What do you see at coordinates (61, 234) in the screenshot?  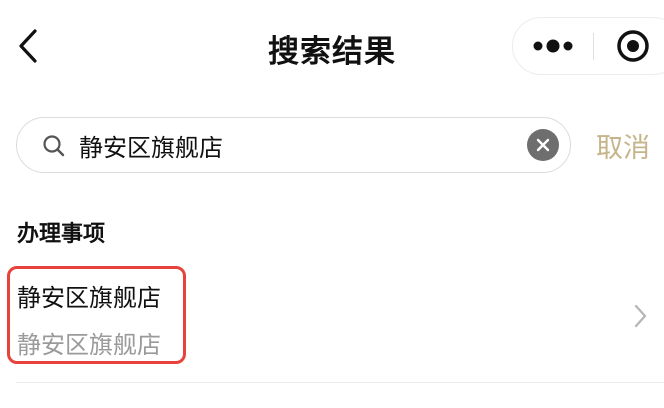 I see `section-title: 办理事项` at bounding box center [61, 234].